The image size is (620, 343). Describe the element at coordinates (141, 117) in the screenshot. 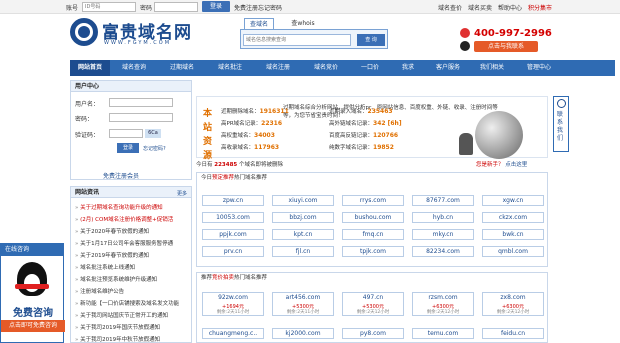

I see `login-password-input` at that location.